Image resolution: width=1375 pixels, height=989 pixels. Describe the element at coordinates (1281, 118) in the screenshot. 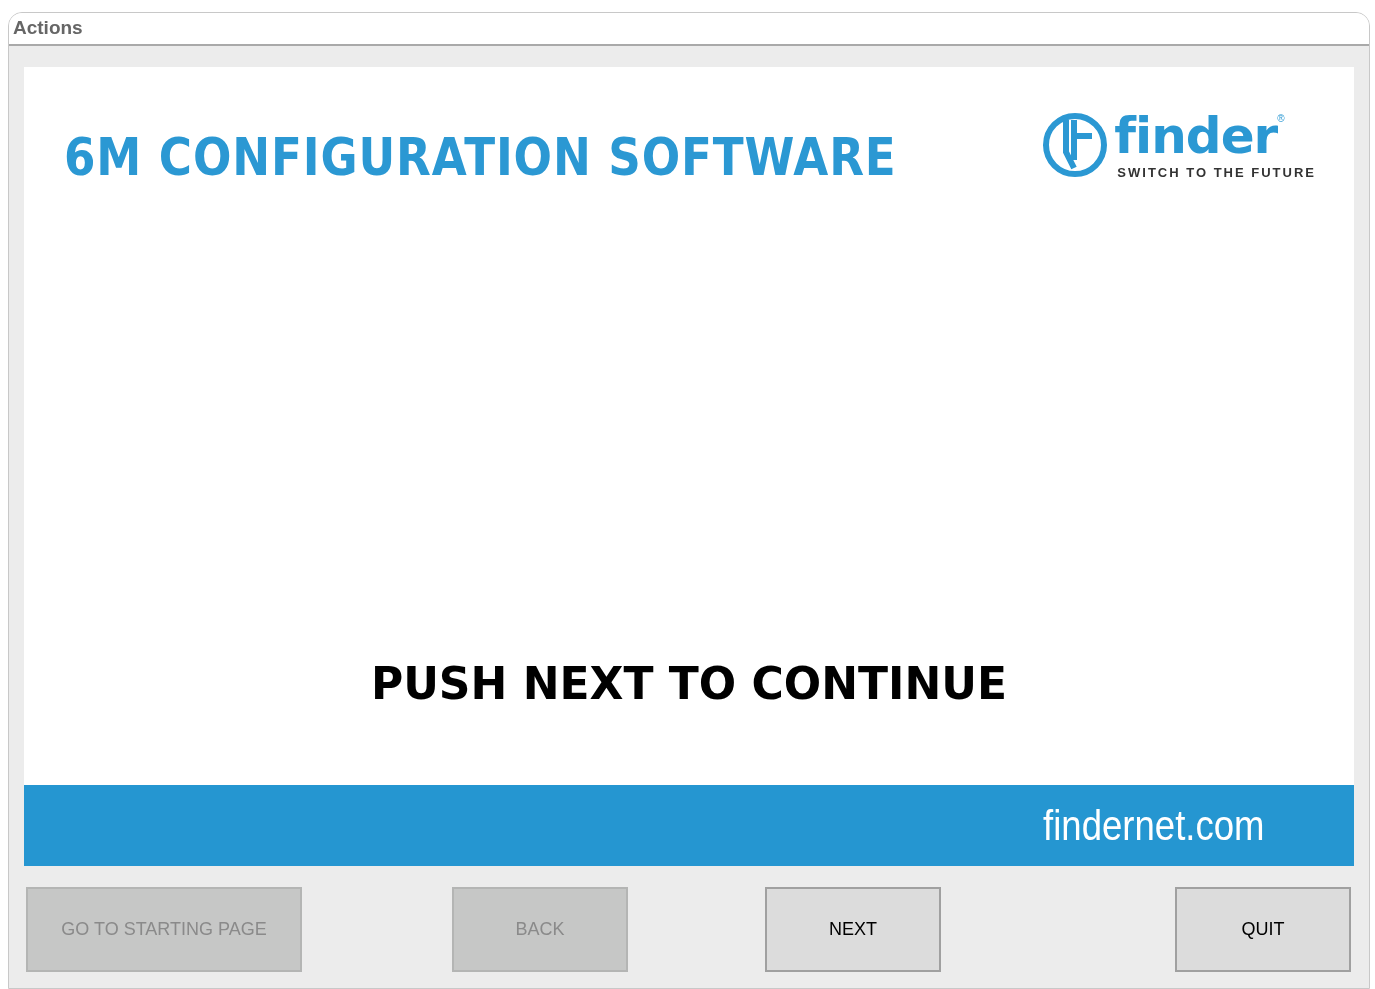

I see `registered-mark: ®` at that location.